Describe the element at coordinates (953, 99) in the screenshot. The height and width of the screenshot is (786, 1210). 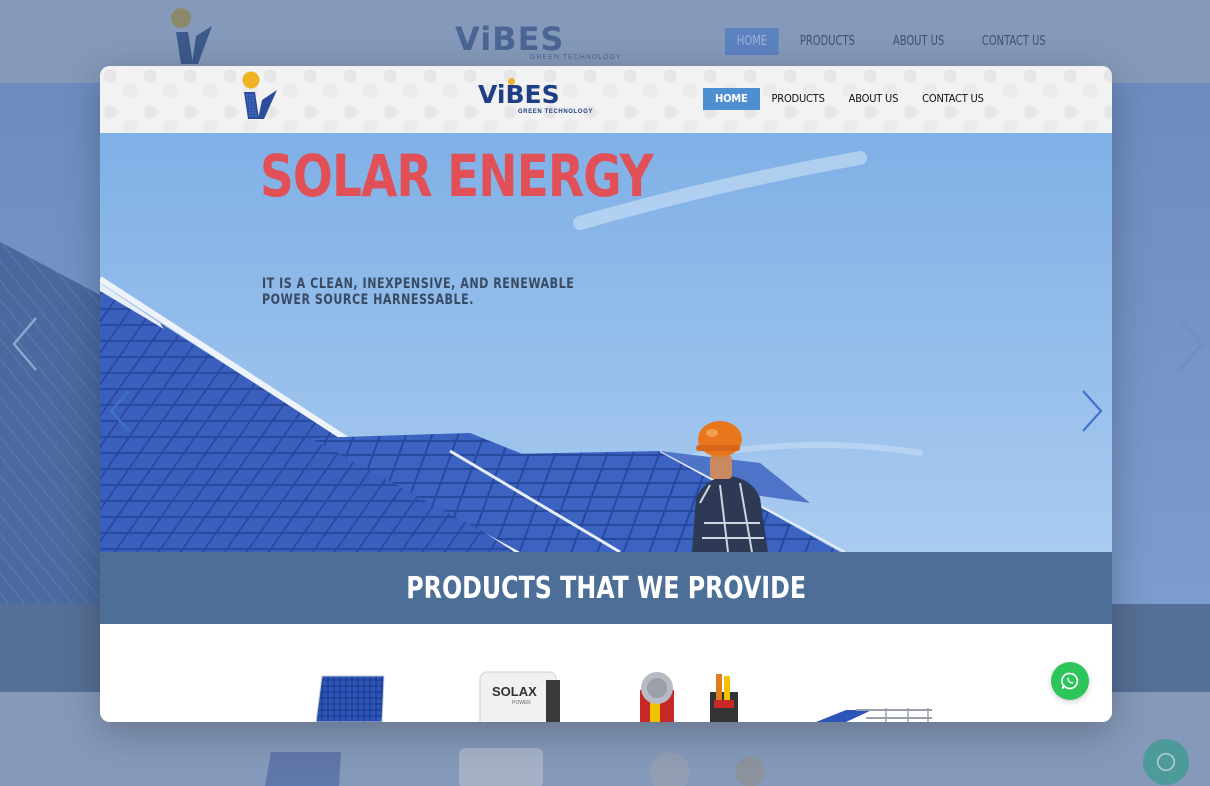
I see `nav-contact-us: CONTACT US` at that location.